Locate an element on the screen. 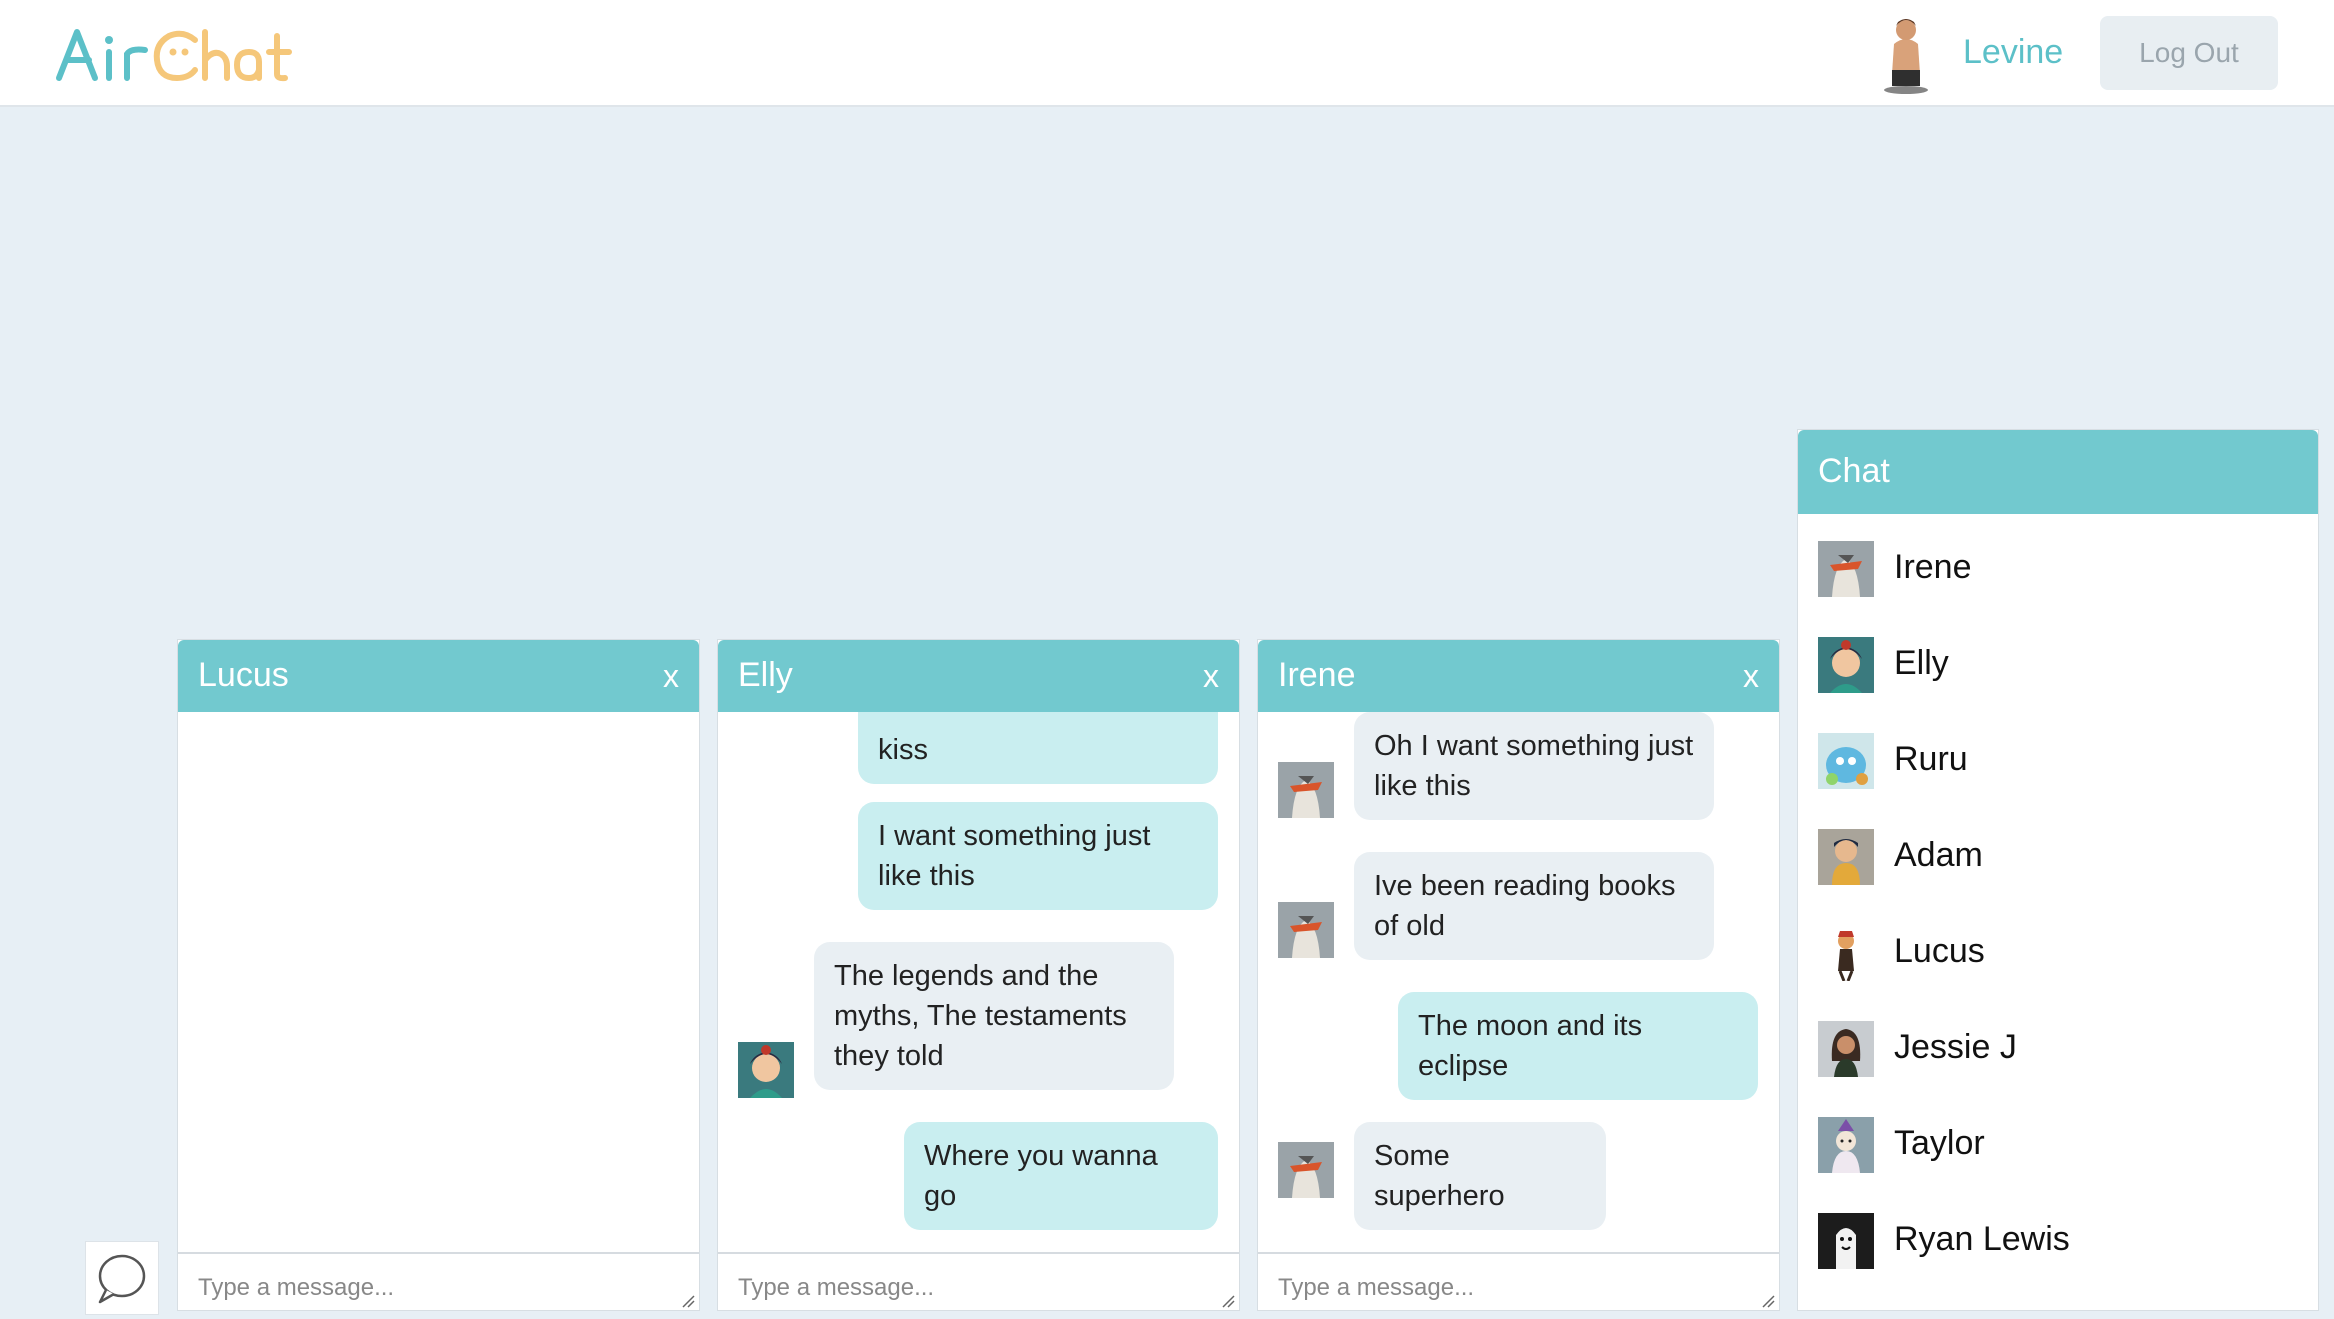  contacts-panel-title: Chat is located at coordinates (1854, 471).